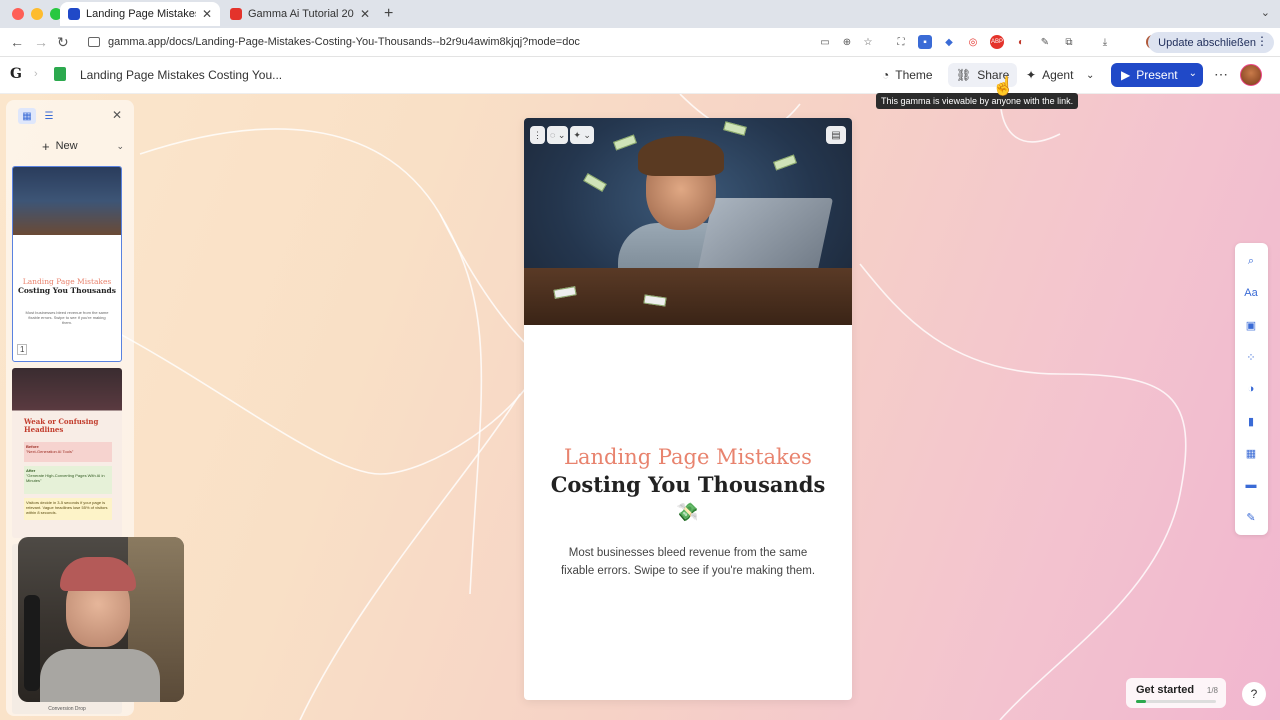  What do you see at coordinates (688, 457) in the screenshot?
I see `card-title-line1: Landing Page Mistakes` at bounding box center [688, 457].